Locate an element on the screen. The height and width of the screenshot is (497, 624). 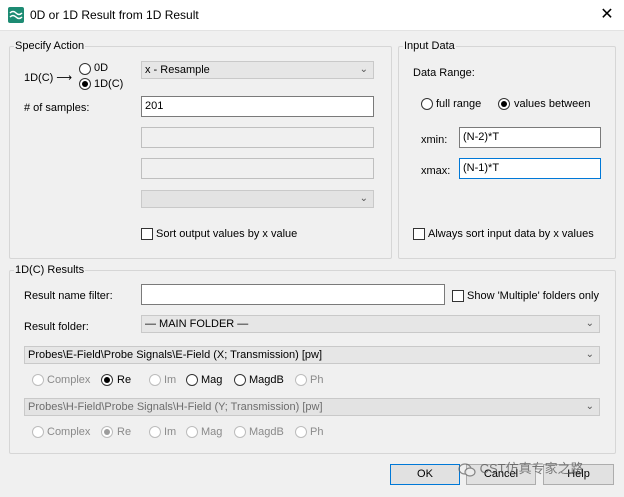
watermark-text: CST仿真专家之路 is located at coordinates (531, 468).